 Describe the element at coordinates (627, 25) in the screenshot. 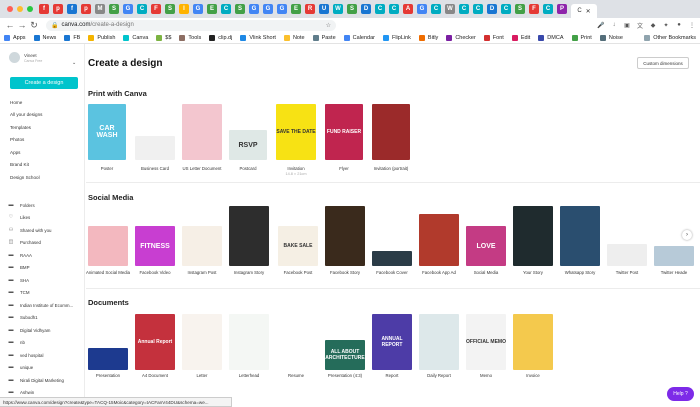

I see `extension-icon: ▣` at that location.